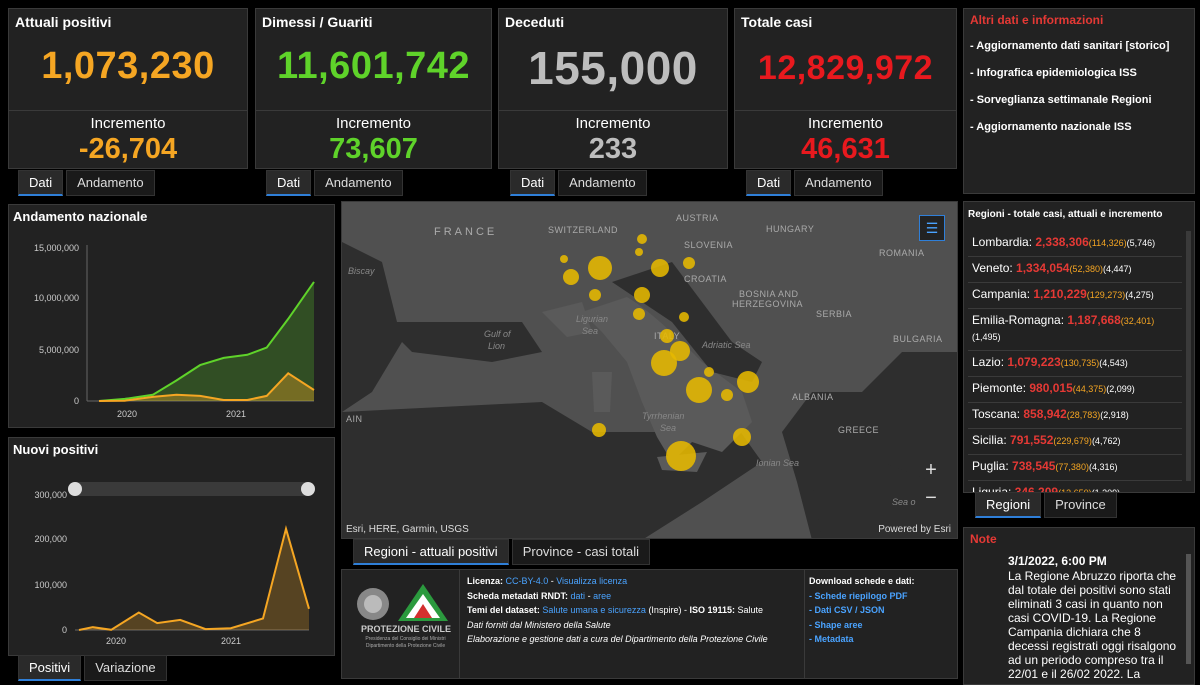 The width and height of the screenshot is (1200, 685). What do you see at coordinates (591, 581) in the screenshot?
I see `view-license-link: Visualizza licenza` at bounding box center [591, 581].